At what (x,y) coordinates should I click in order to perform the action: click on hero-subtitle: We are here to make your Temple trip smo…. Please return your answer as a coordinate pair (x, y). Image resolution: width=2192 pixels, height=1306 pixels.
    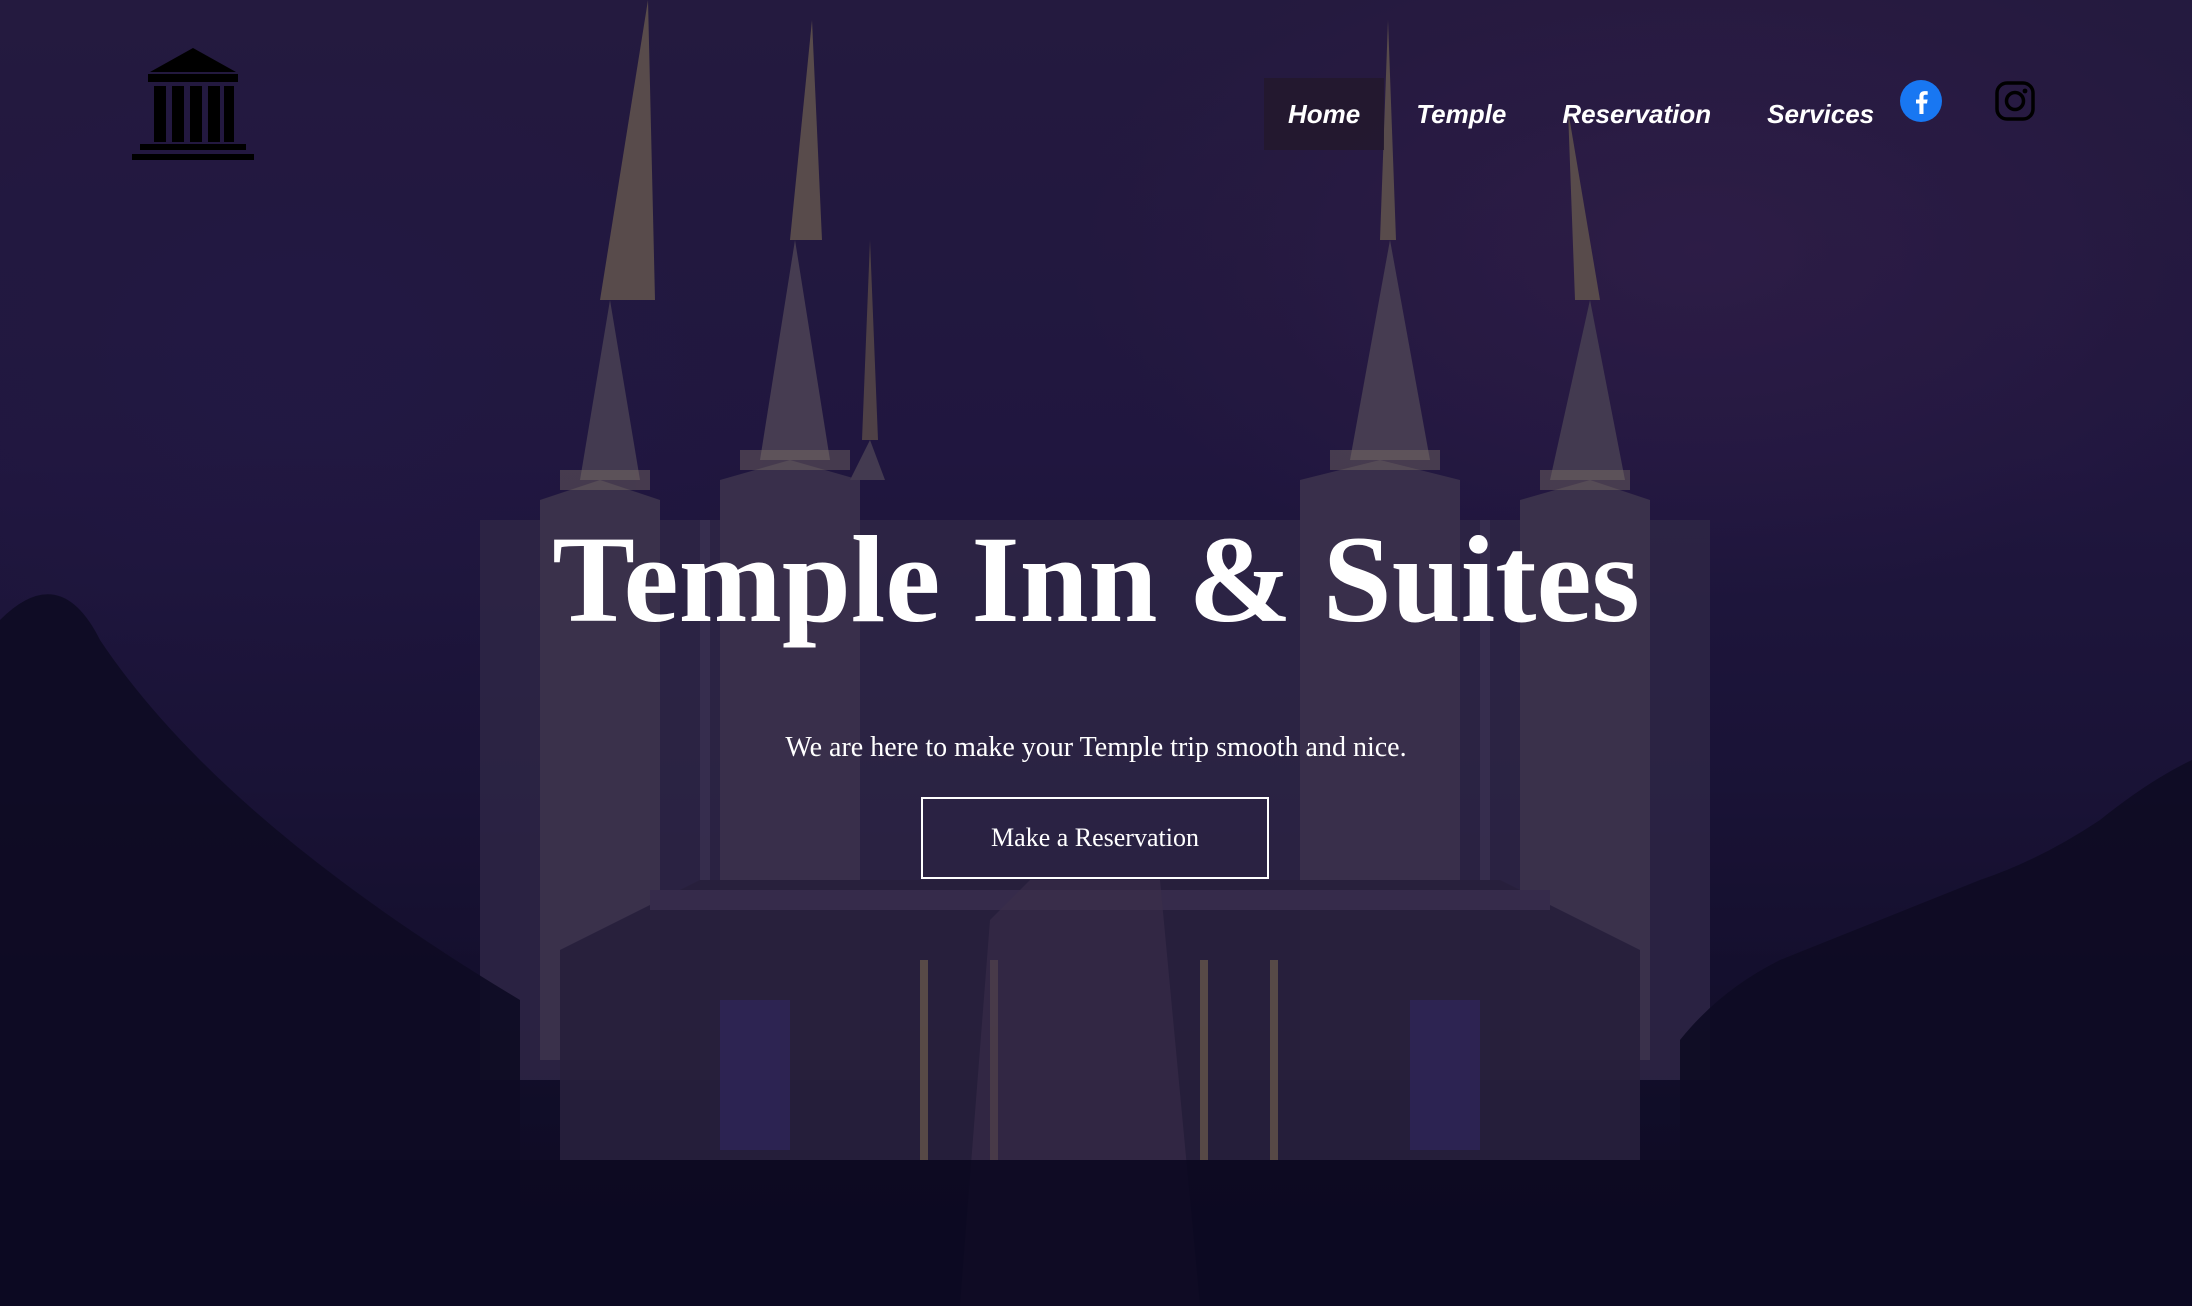
    Looking at the image, I should click on (1096, 747).